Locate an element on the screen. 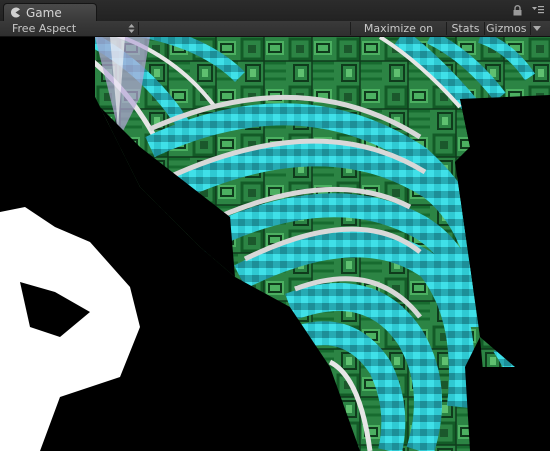  tab-bar: Game is located at coordinates (275, 11).